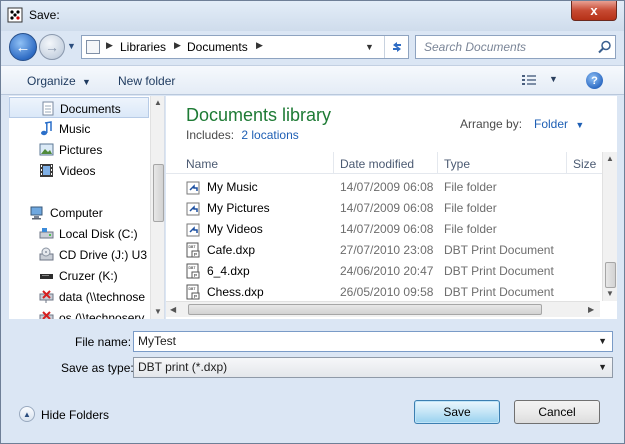  Describe the element at coordinates (46, 254) in the screenshot. I see `cd-drive-icon` at that location.